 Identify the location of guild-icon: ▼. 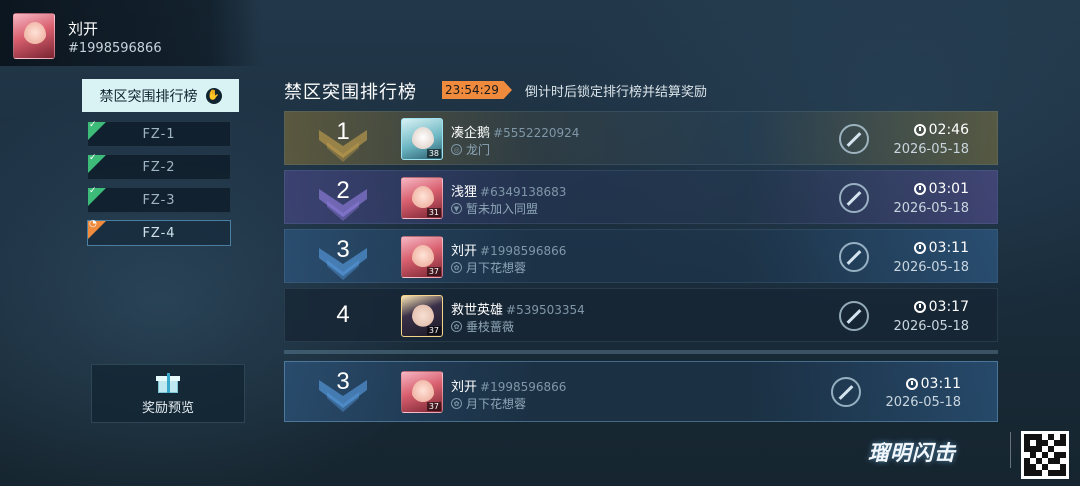
(456, 208).